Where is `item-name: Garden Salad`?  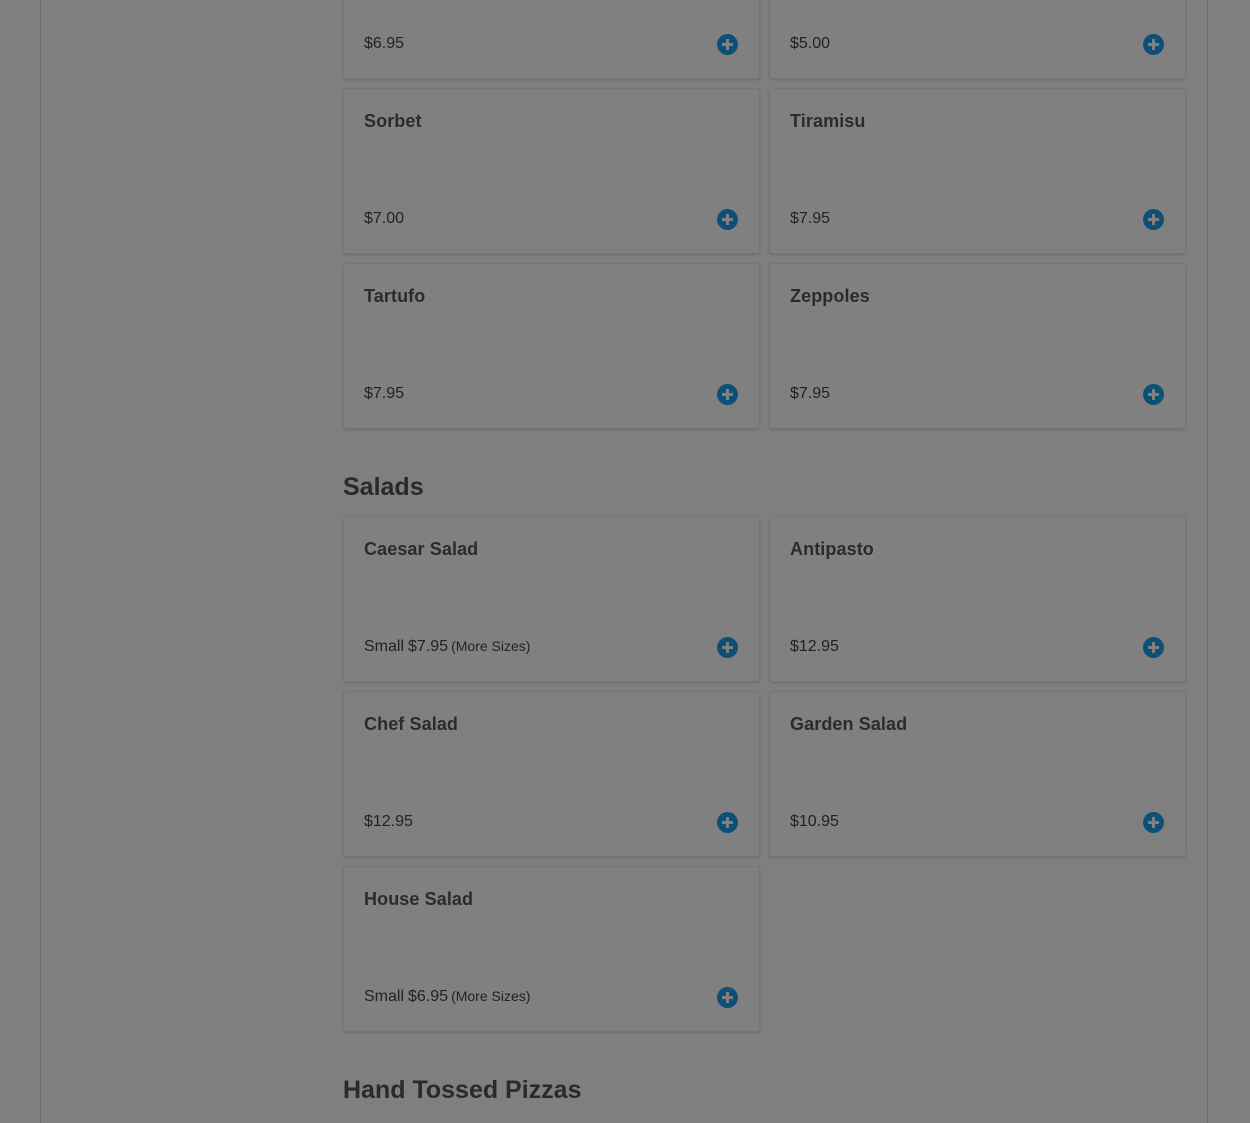
item-name: Garden Salad is located at coordinates (849, 724).